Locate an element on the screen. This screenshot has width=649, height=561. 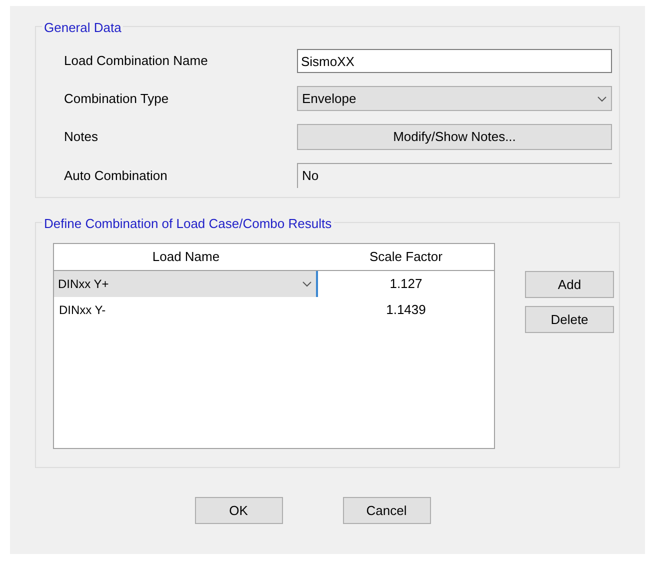
table-cell-text: 1.127 is located at coordinates (406, 284).